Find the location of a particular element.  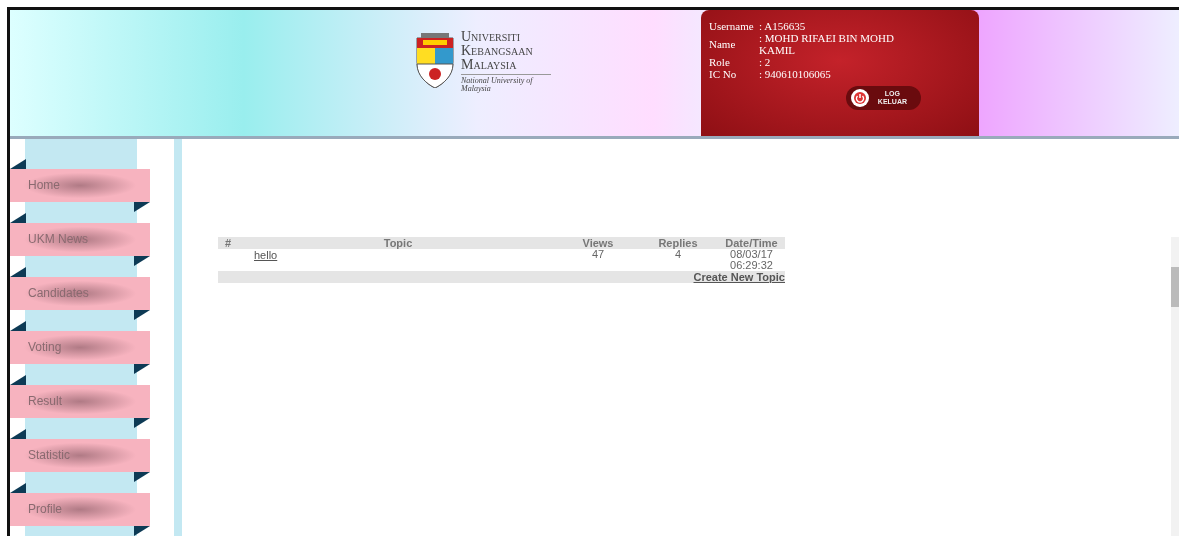

menu-item: Statistic is located at coordinates (80, 455).